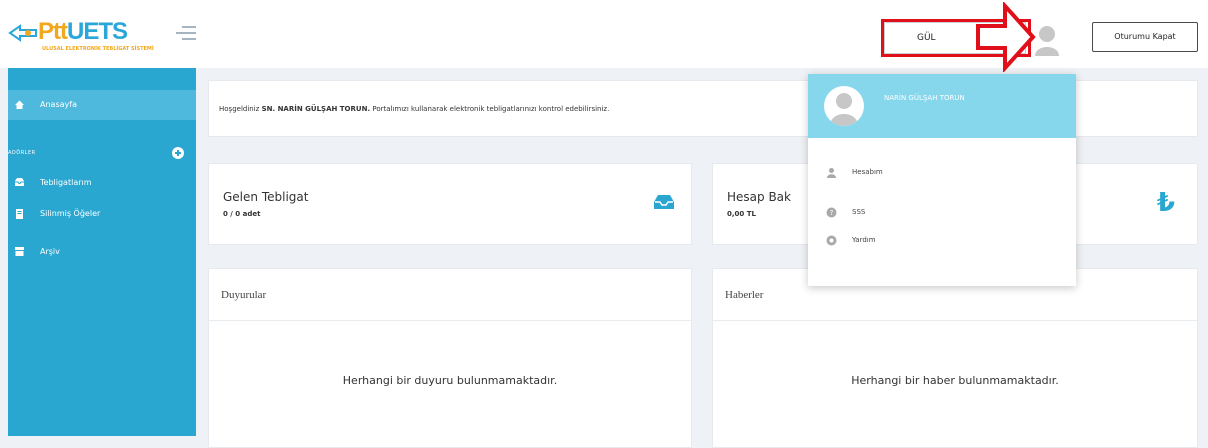 The height and width of the screenshot is (448, 1208). What do you see at coordinates (70, 213) in the screenshot?
I see `sidebar-item-label: Silinmiş Öğeler` at bounding box center [70, 213].